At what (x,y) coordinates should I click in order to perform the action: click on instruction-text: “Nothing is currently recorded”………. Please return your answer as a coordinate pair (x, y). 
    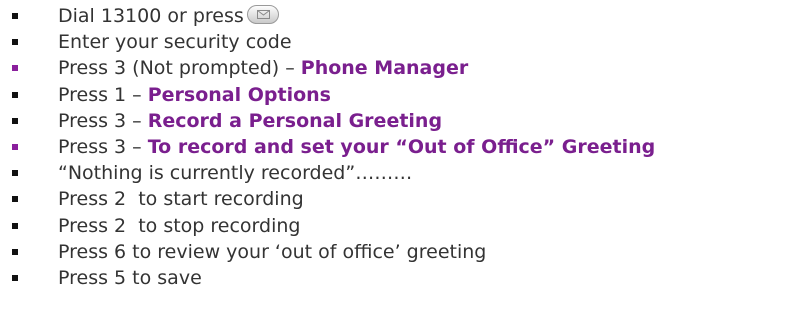
    Looking at the image, I should click on (235, 173).